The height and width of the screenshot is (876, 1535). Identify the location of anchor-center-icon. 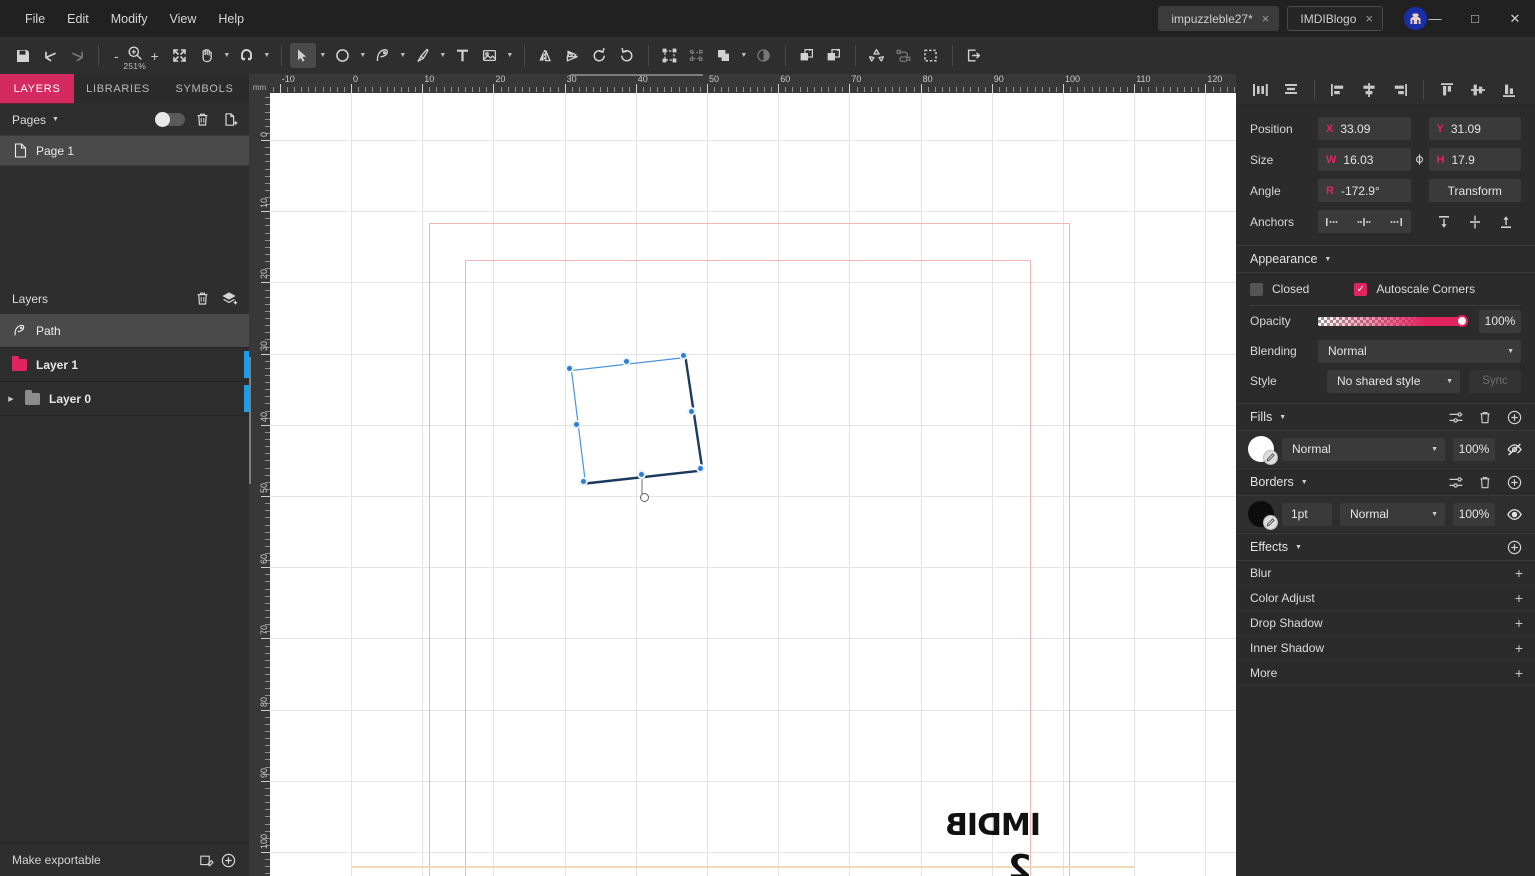
(1364, 221).